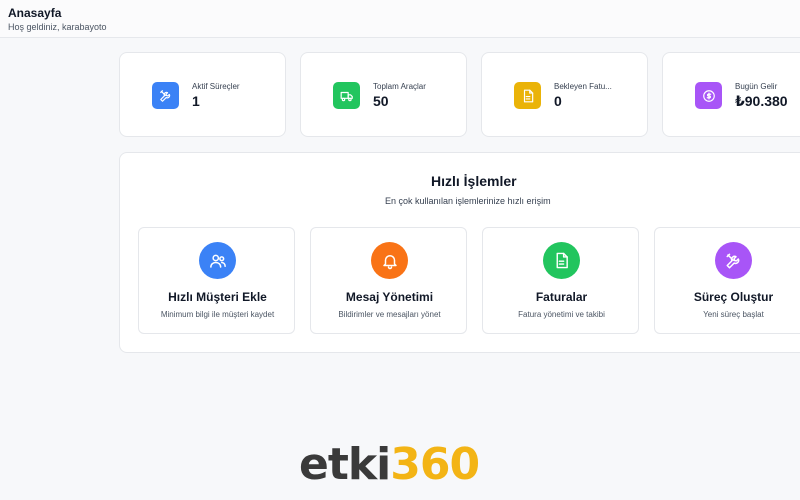  I want to click on create-process-button: Süreç Oluştur Yeni süreç başlat, so click(727, 280).